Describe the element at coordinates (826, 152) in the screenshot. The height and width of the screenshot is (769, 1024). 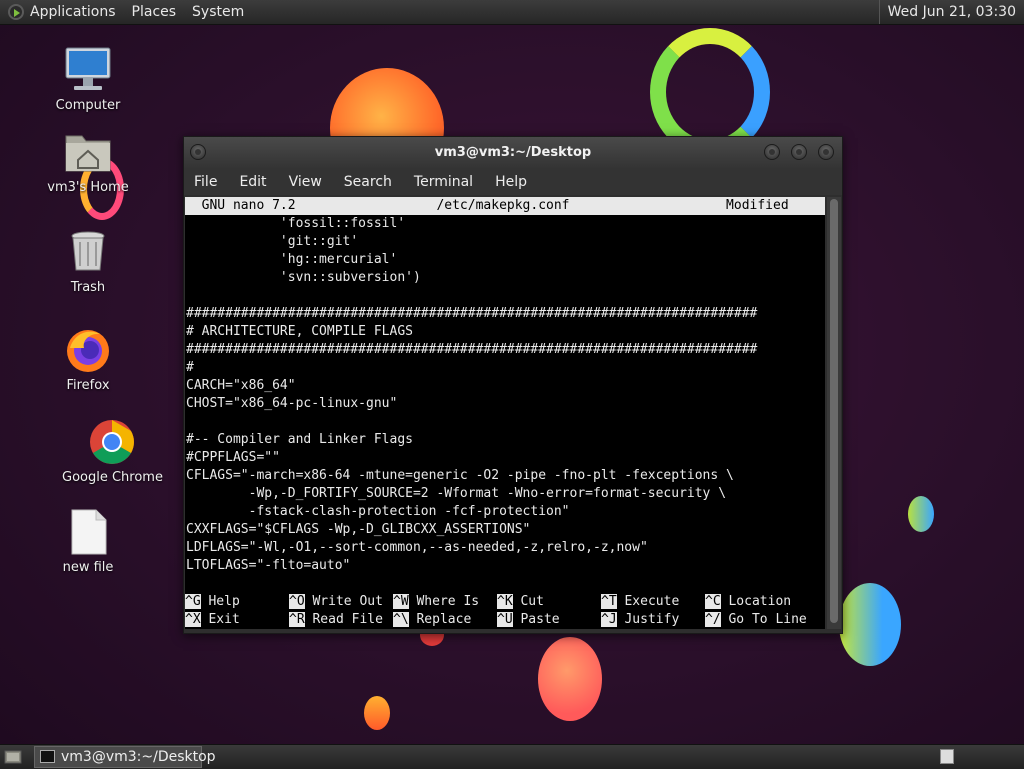
I see `close-button` at that location.